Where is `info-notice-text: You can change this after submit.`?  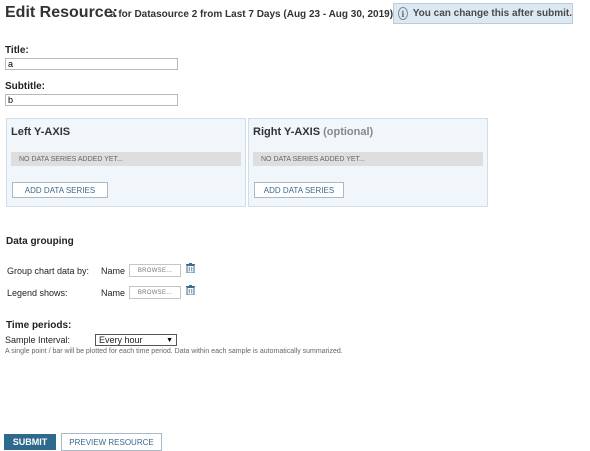 info-notice-text: You can change this after submit. is located at coordinates (492, 13).